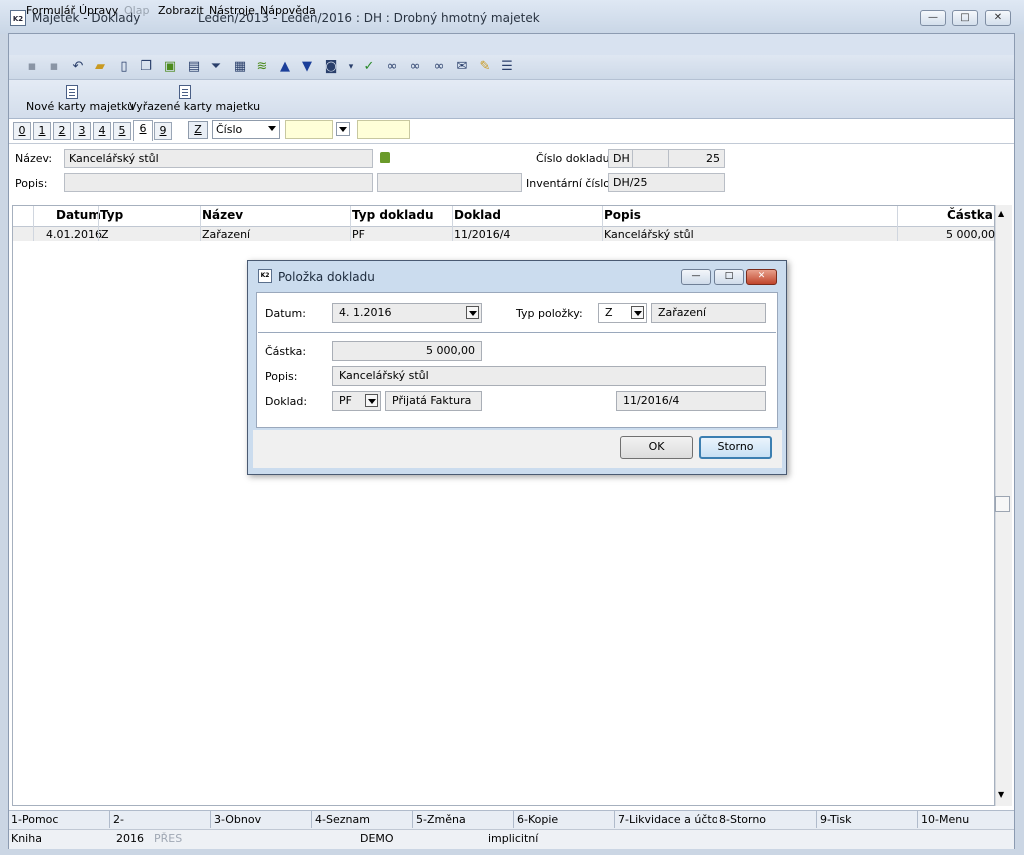 This screenshot has height=855, width=1024. Describe the element at coordinates (170, 67) in the screenshot. I see `lock-icon: ▣` at that location.